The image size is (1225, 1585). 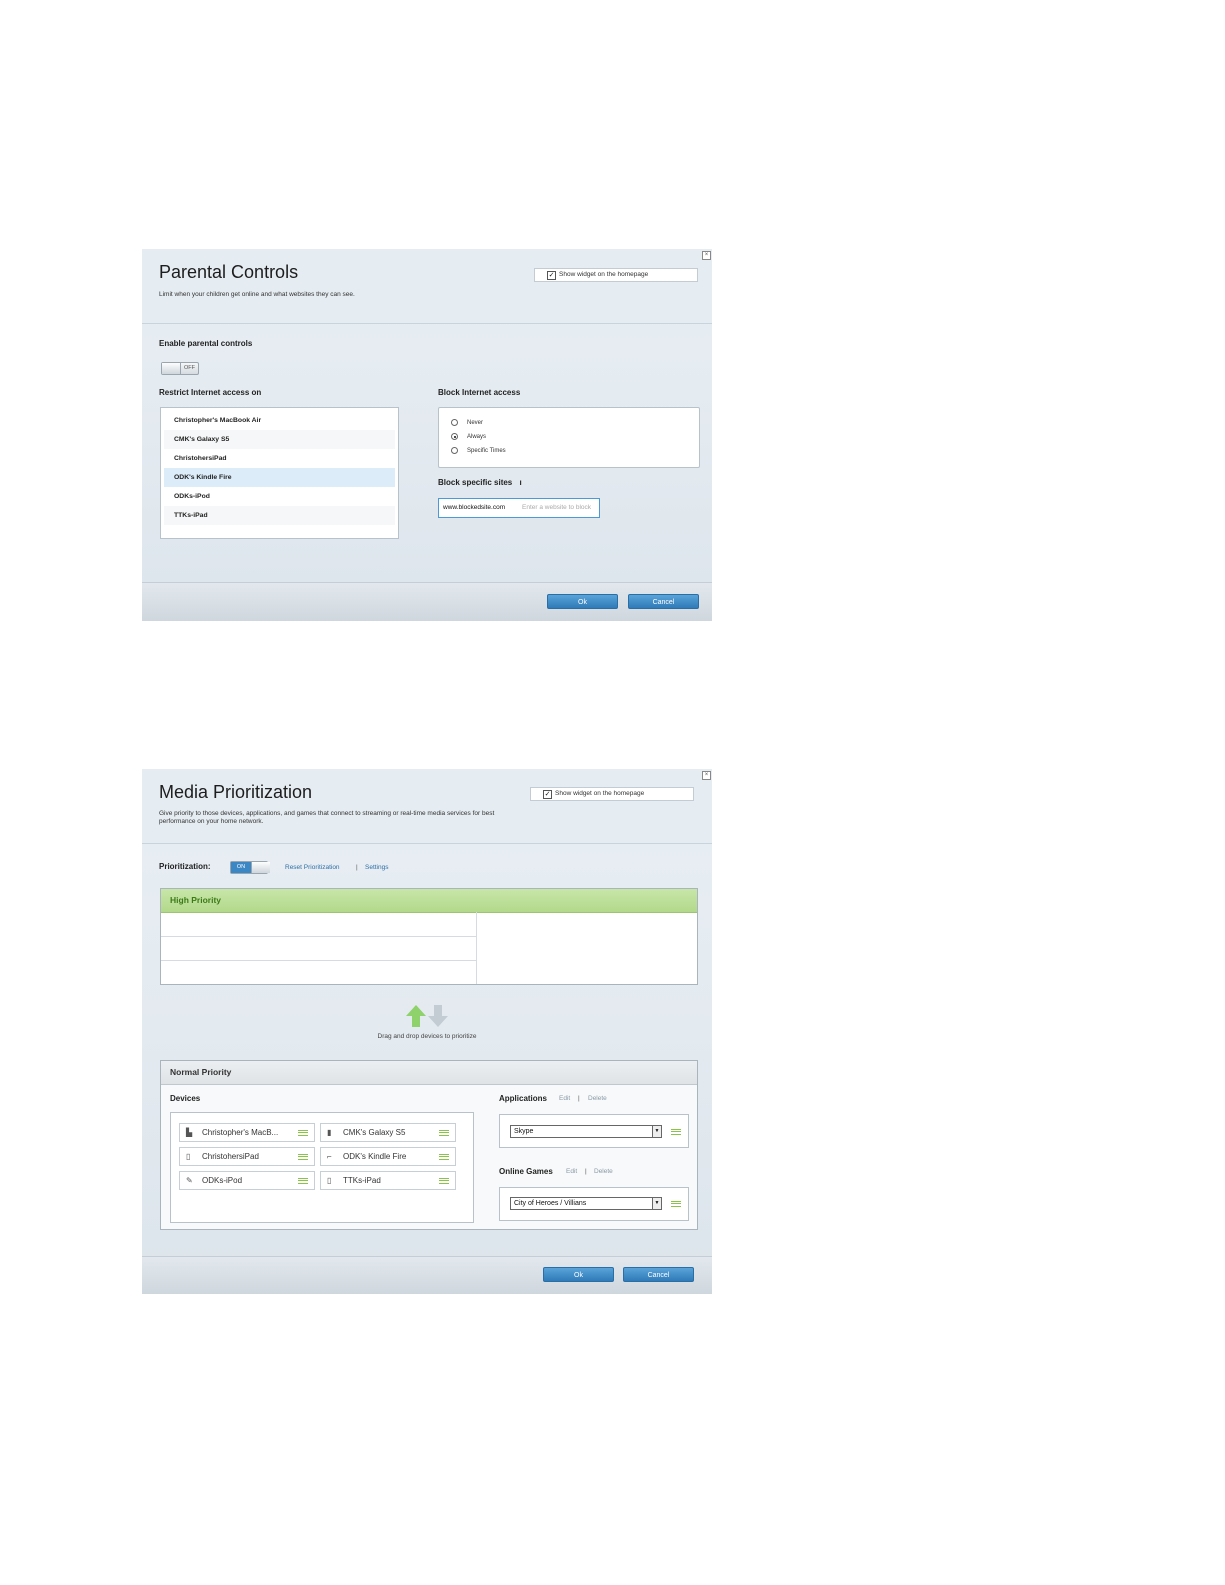 I want to click on device-row-selected: ODK's Kindle Fire, so click(x=279, y=477).